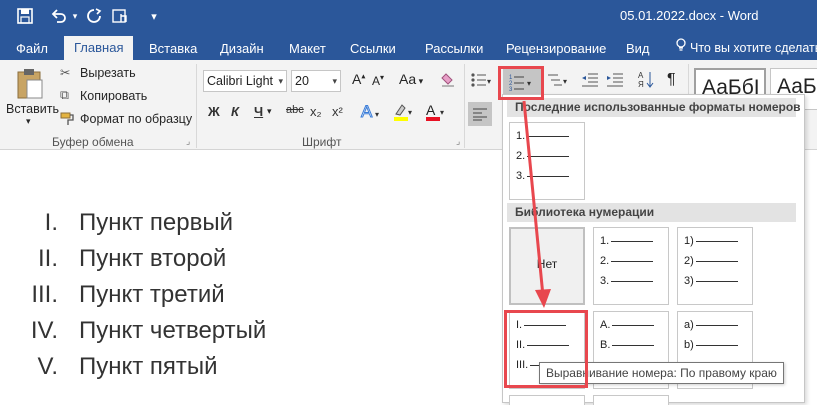 The image size is (817, 405). I want to click on tab-file: Файл, so click(32, 48).